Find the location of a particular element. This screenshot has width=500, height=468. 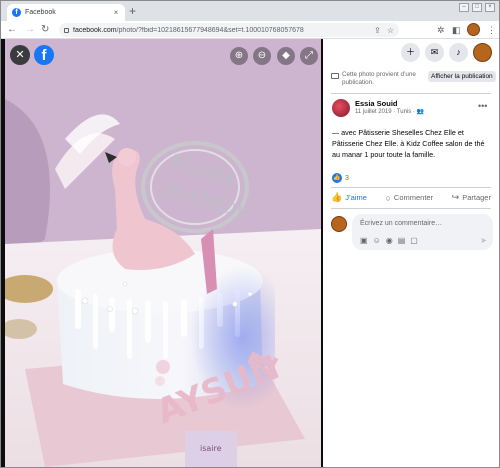

sticker-icon: ▢ is located at coordinates (414, 240).